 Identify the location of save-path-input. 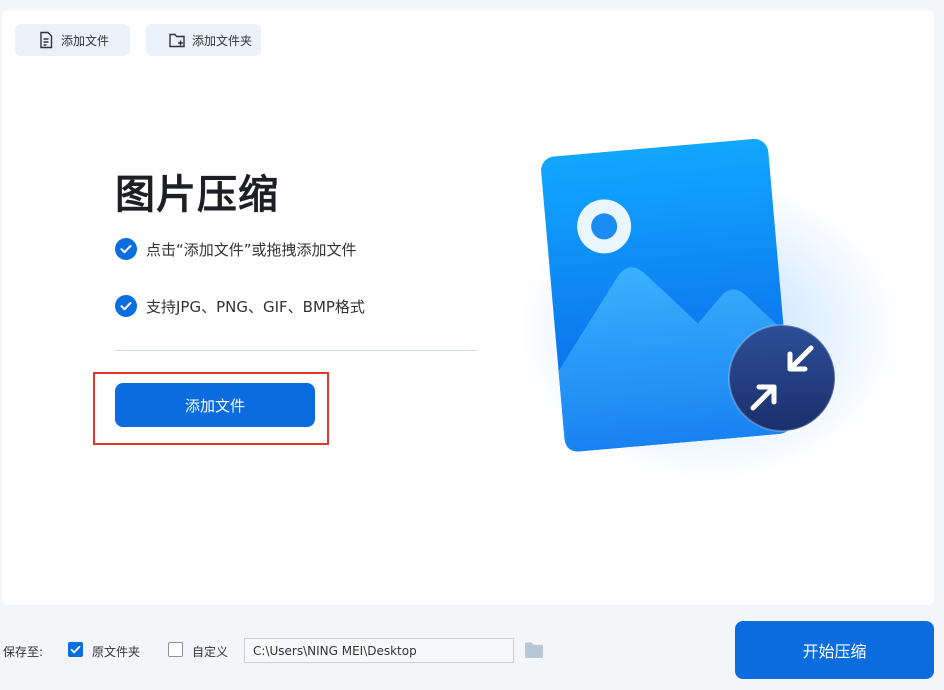
(379, 650).